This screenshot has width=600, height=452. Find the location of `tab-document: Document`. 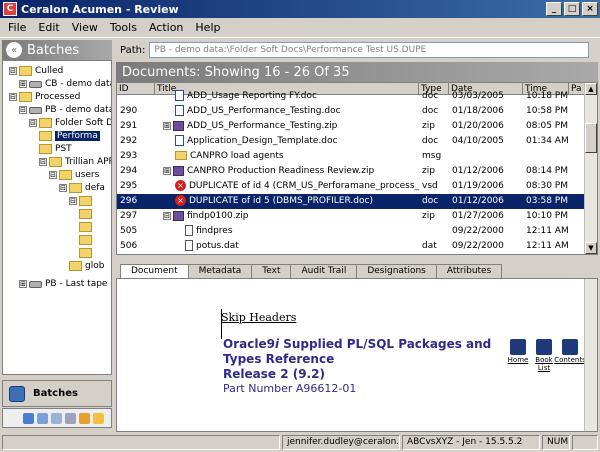

tab-document: Document is located at coordinates (154, 271).